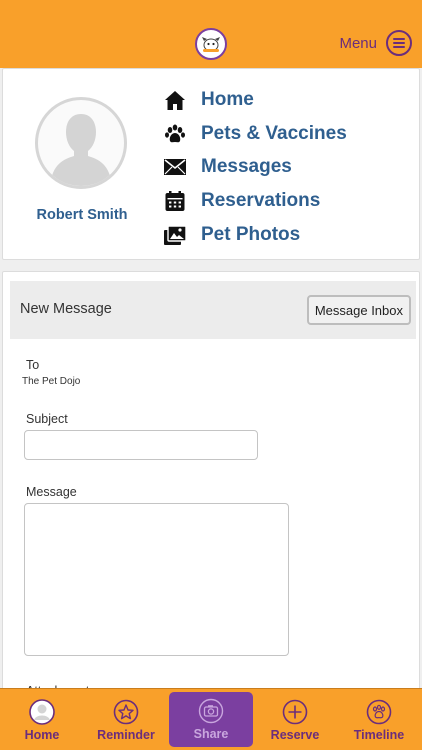 This screenshot has width=422, height=750. I want to click on nav-item-pets-vaccines: Pets & Vaccines, so click(255, 134).